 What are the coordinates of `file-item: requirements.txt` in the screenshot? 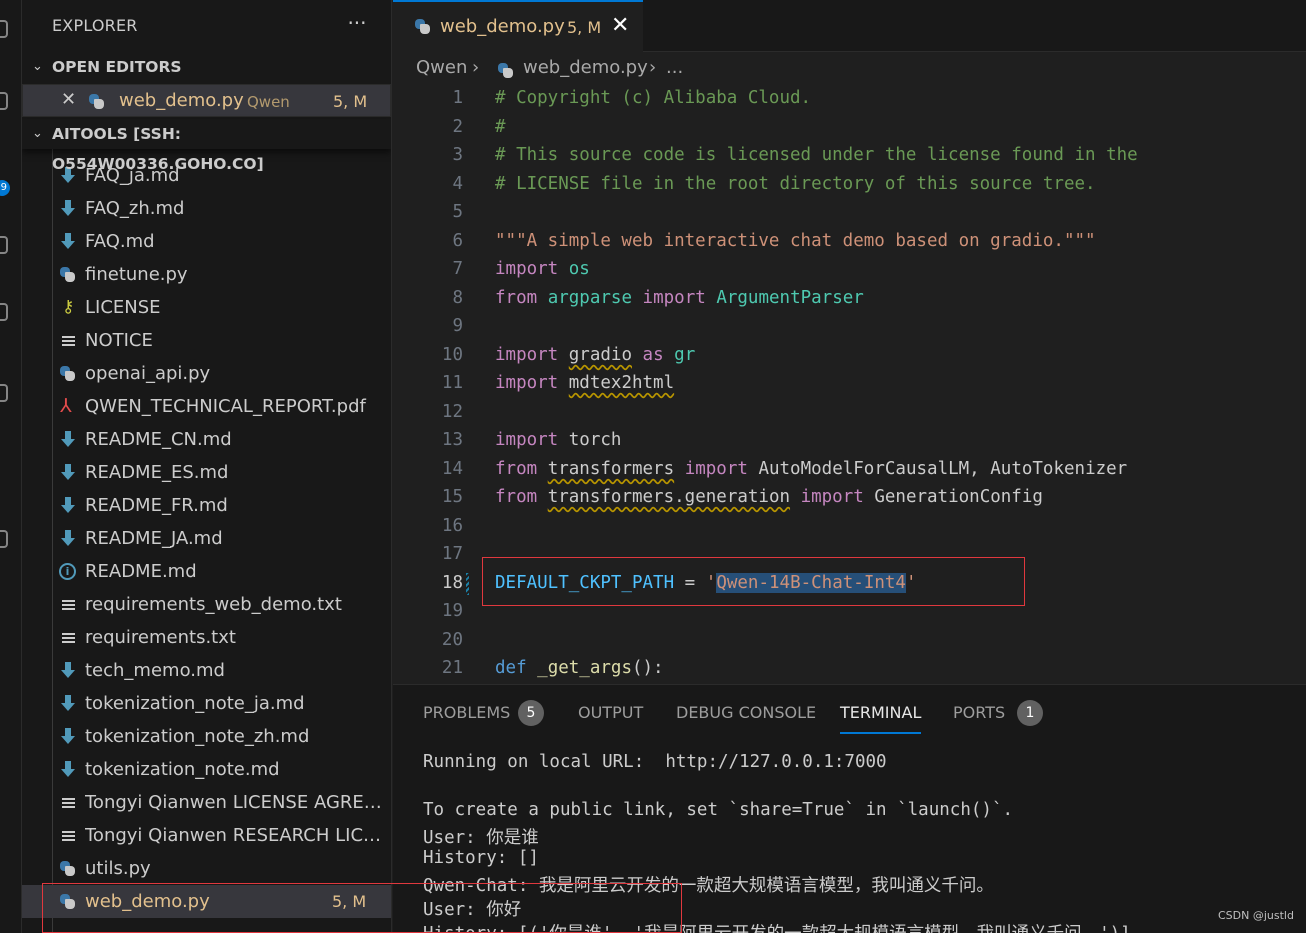 It's located at (206, 637).